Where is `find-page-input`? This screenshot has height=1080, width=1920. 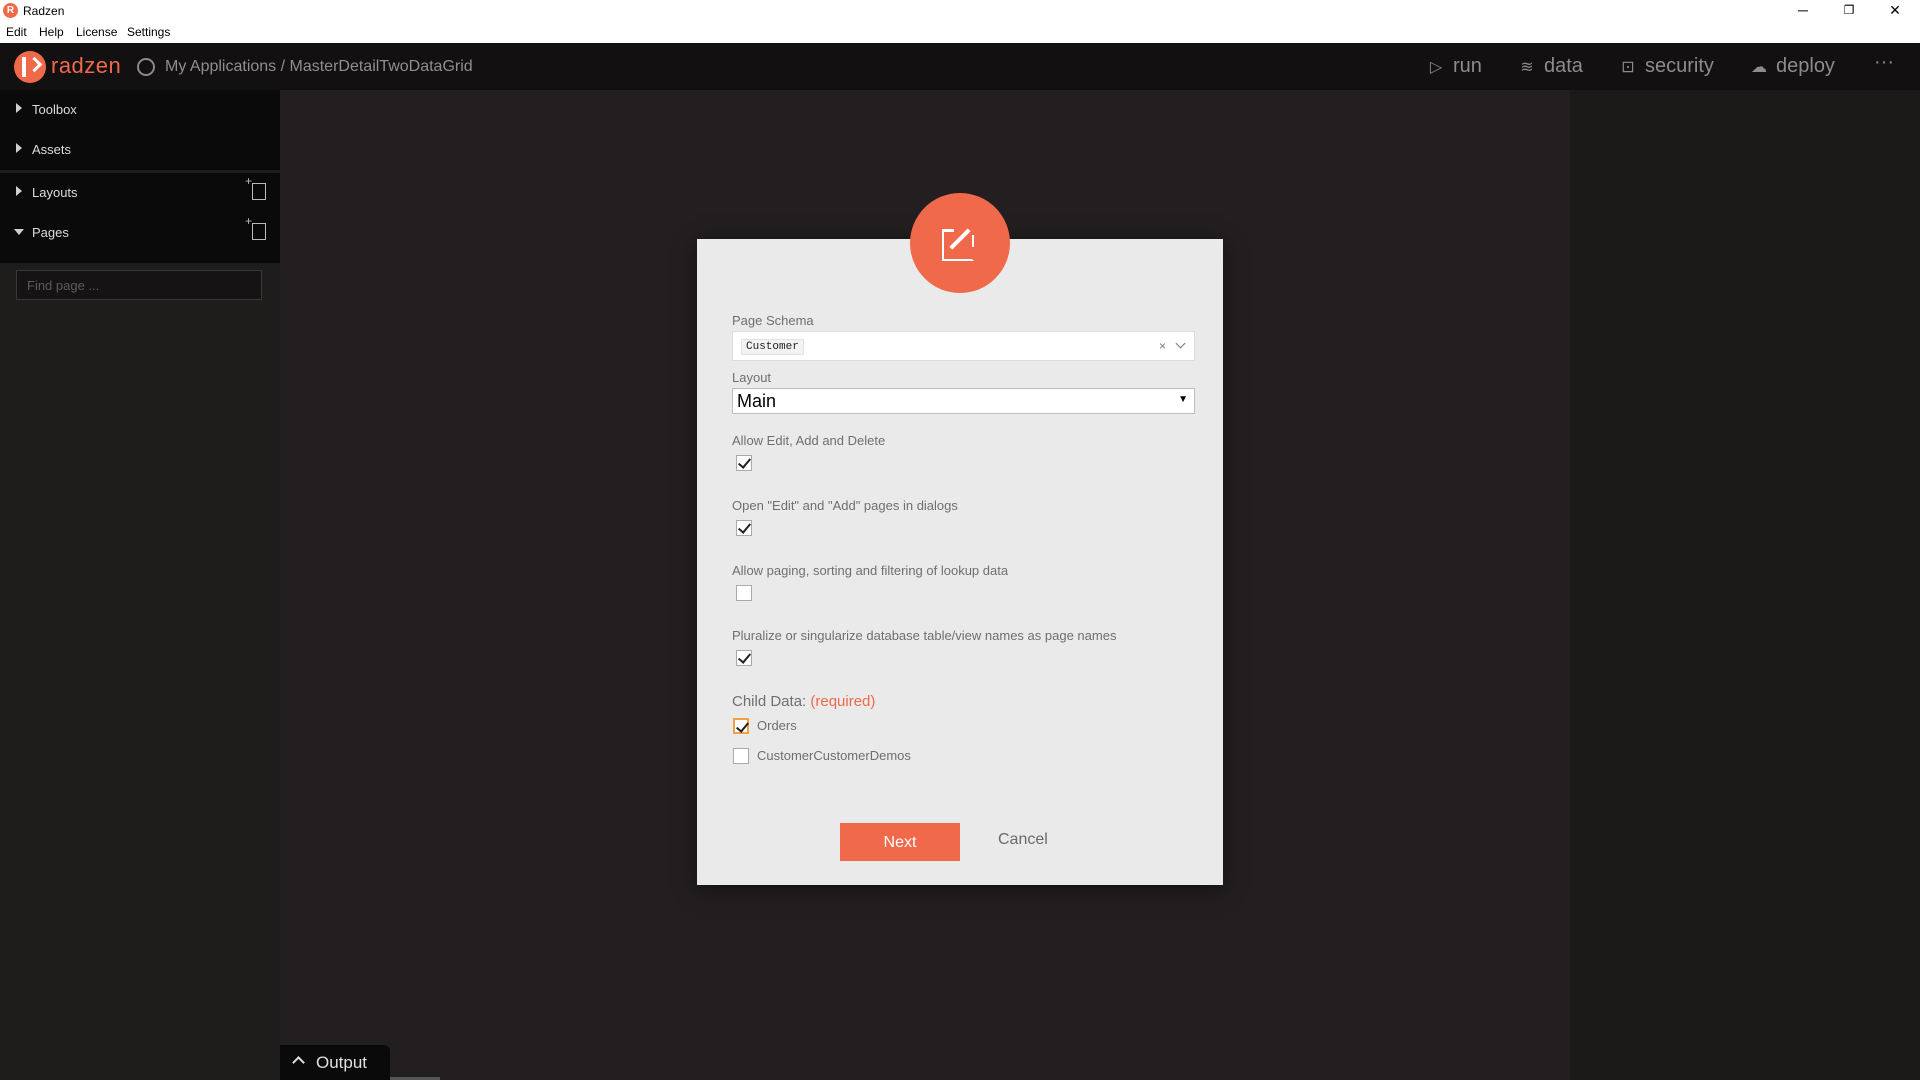
find-page-input is located at coordinates (139, 285).